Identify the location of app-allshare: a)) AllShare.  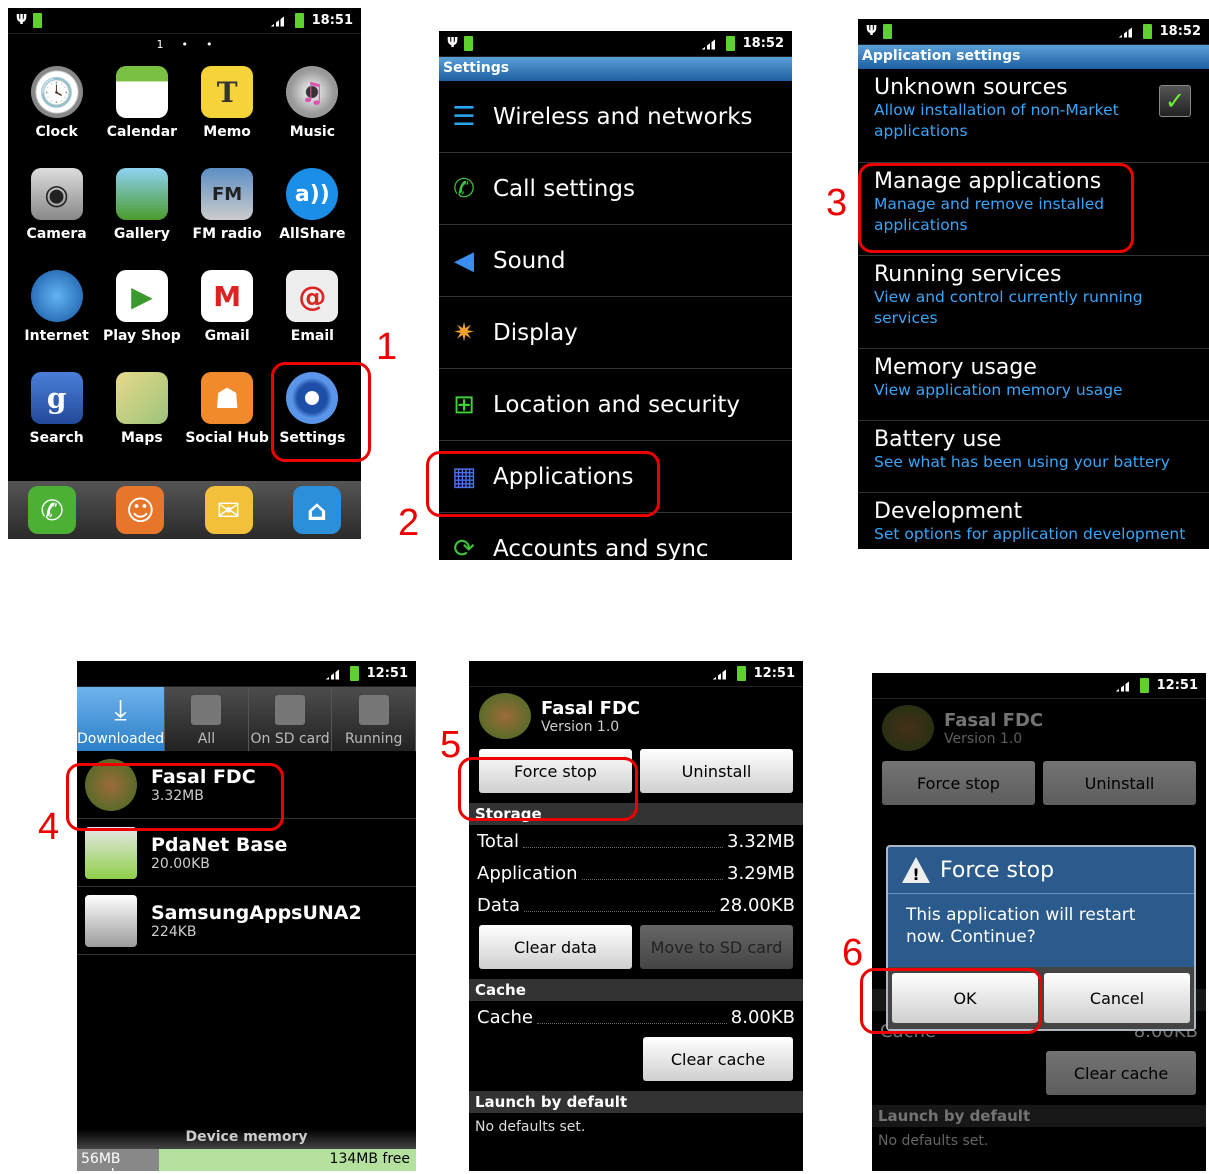
(312, 210).